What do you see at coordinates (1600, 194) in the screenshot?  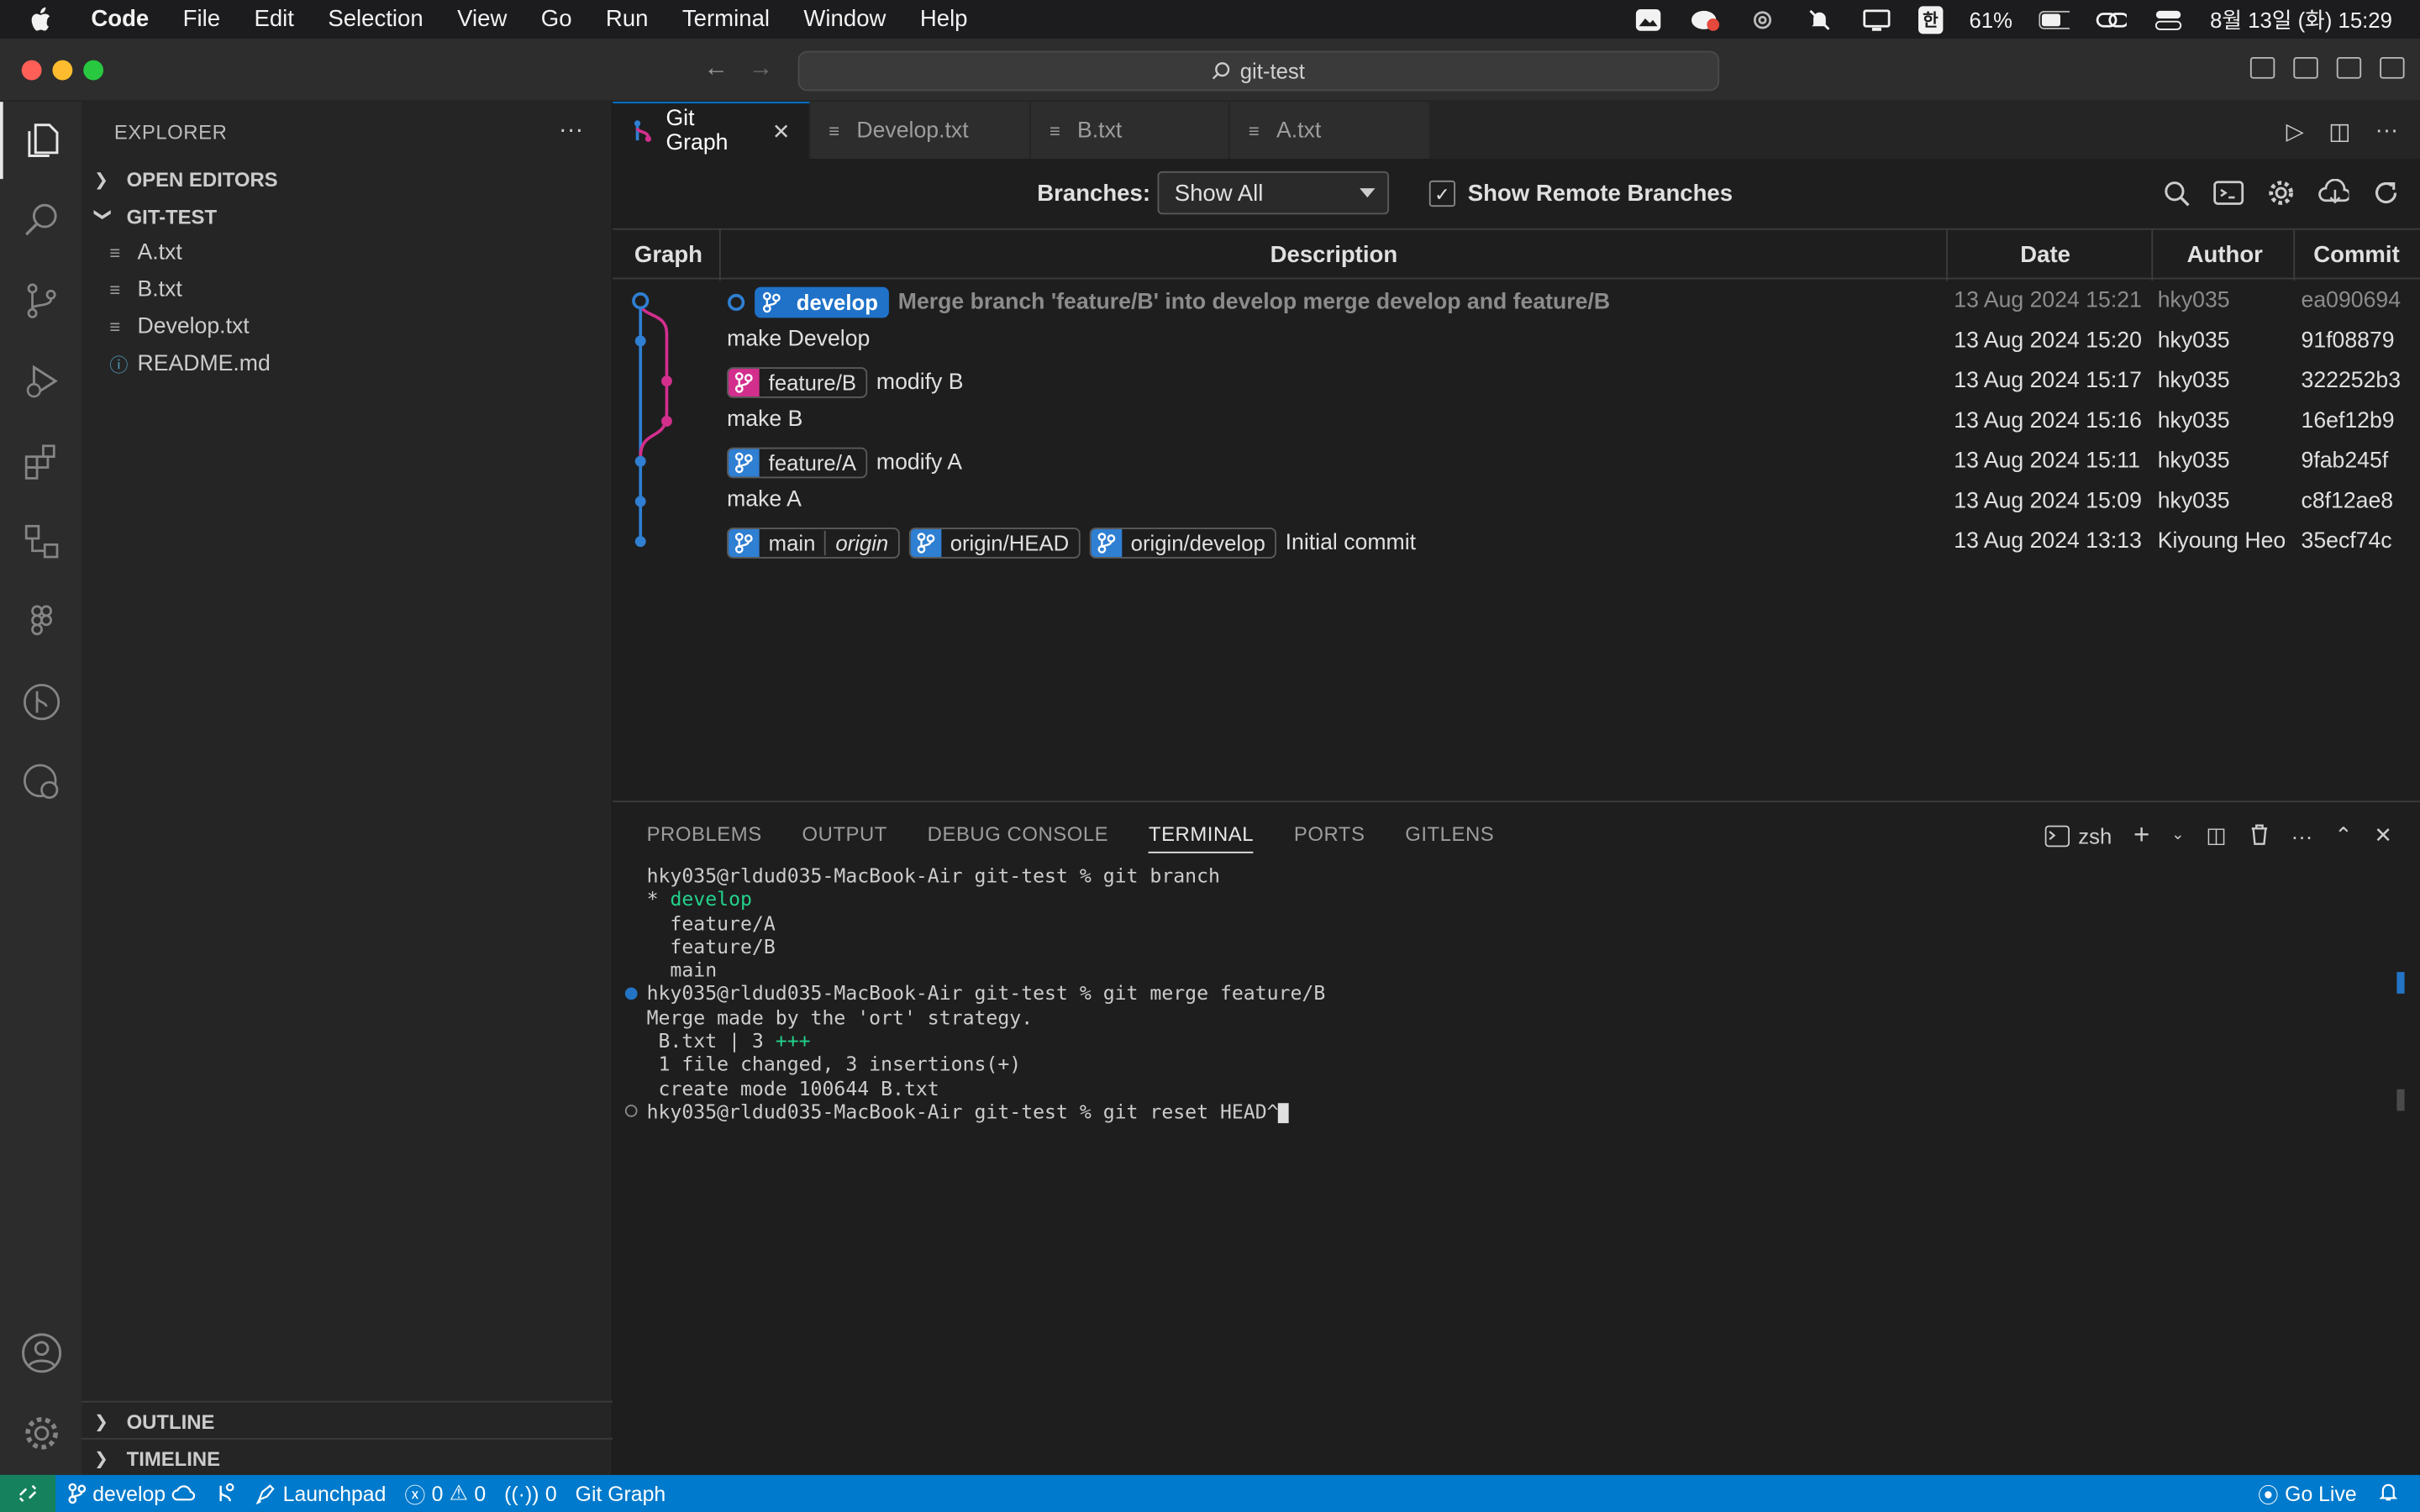 I see `show-remote-label: Show Remote Branches` at bounding box center [1600, 194].